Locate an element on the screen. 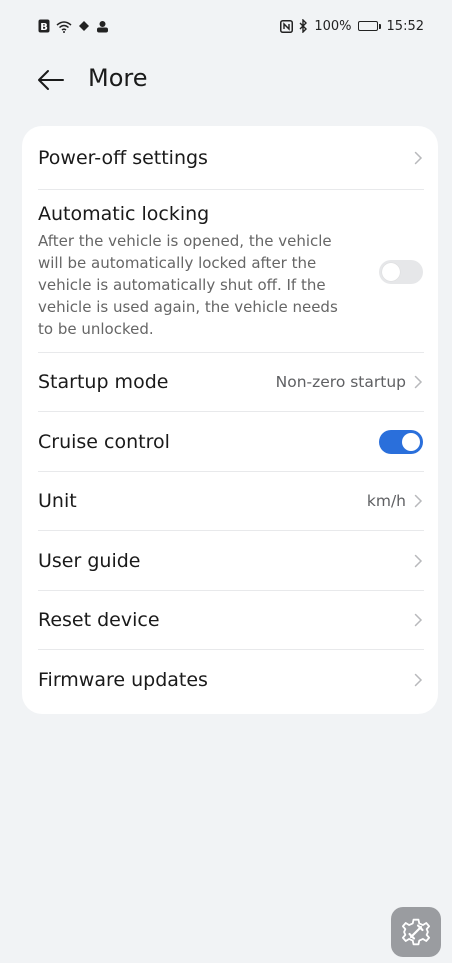 The height and width of the screenshot is (963, 452). page-title: More is located at coordinates (118, 78).